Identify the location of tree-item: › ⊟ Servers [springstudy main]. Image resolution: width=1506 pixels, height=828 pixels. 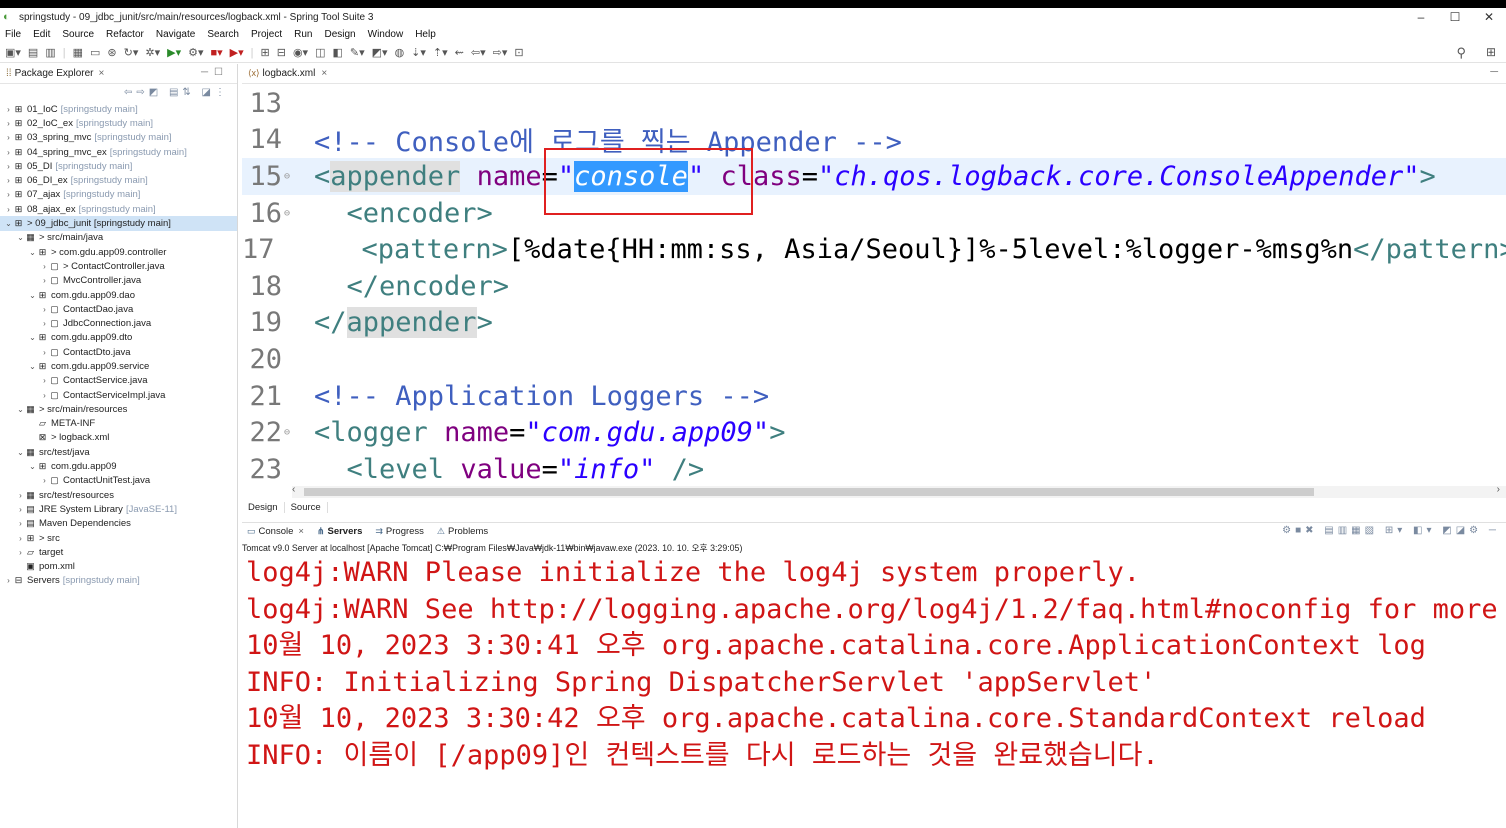
(118, 581).